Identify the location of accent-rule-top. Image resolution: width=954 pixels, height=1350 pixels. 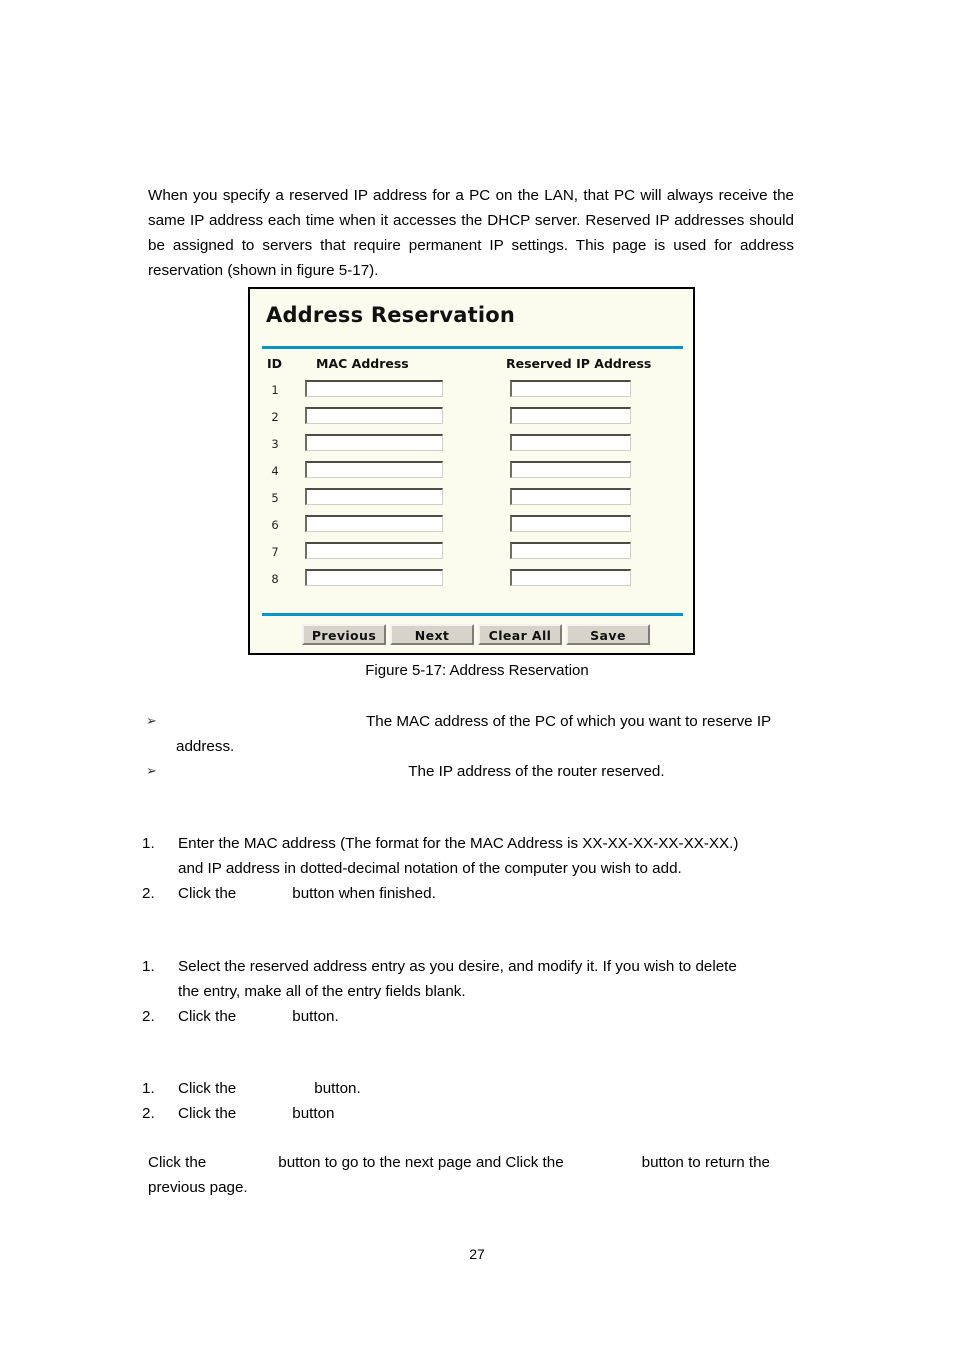
(472, 347).